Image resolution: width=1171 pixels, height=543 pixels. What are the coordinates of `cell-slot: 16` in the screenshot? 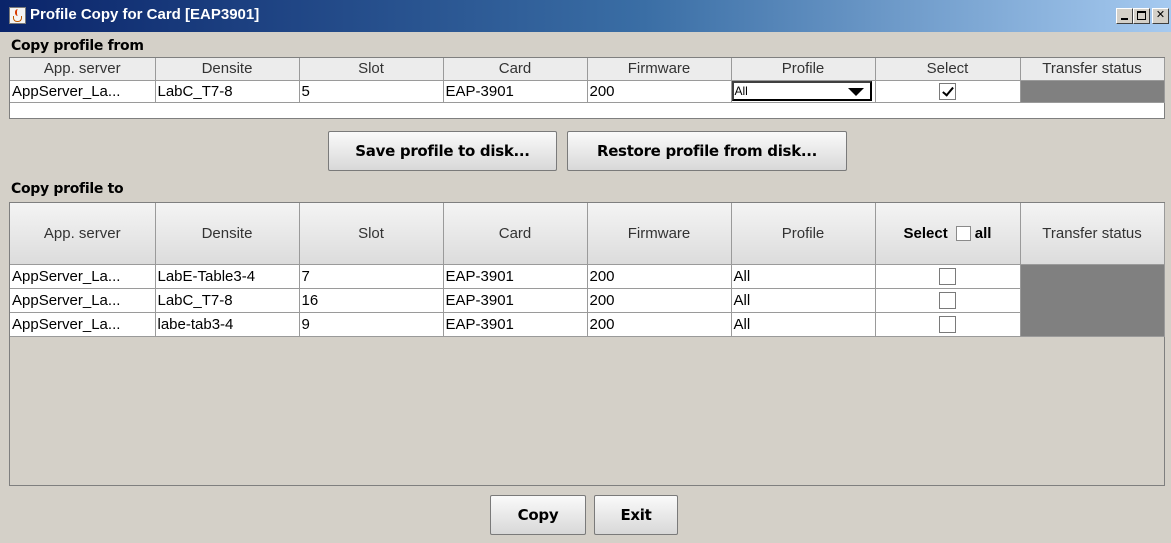 It's located at (371, 300).